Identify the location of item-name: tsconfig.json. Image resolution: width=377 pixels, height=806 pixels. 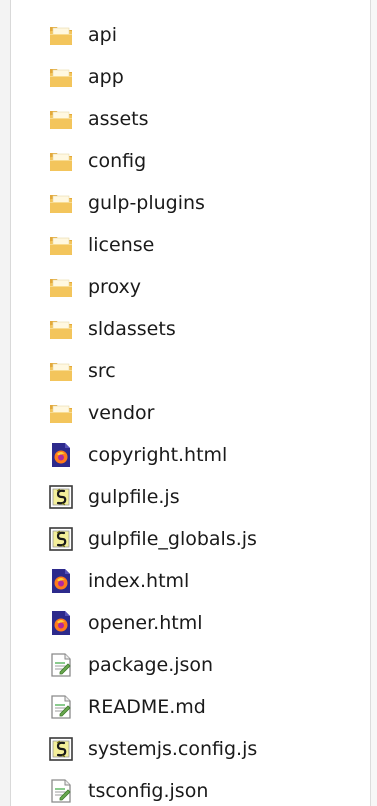
(148, 790).